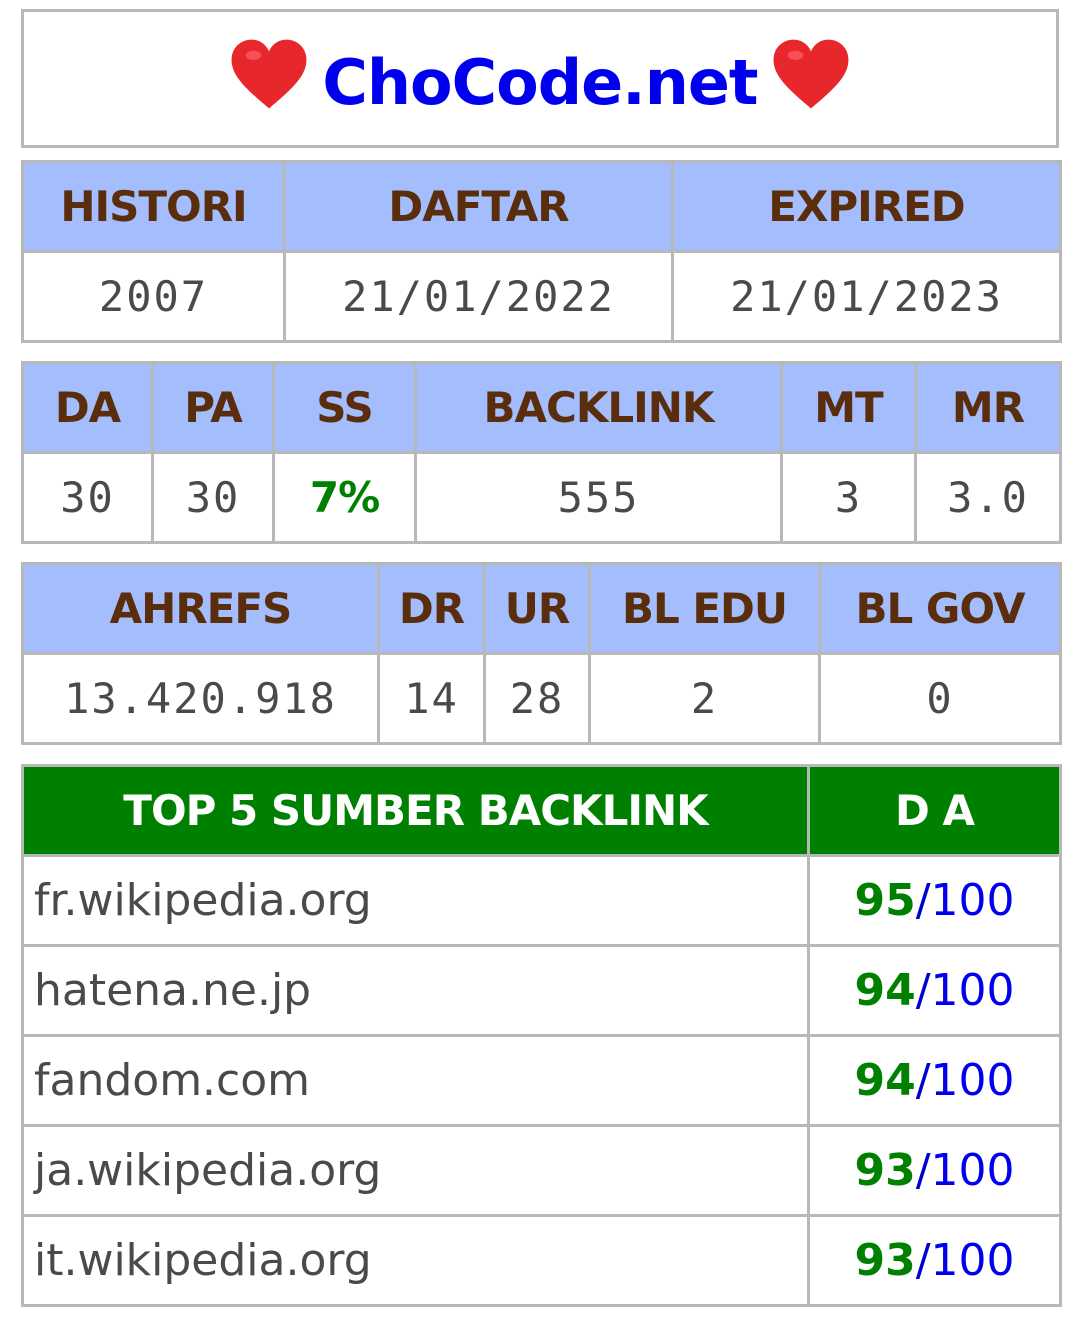  Describe the element at coordinates (431, 698) in the screenshot. I see `value-dr: 14` at that location.